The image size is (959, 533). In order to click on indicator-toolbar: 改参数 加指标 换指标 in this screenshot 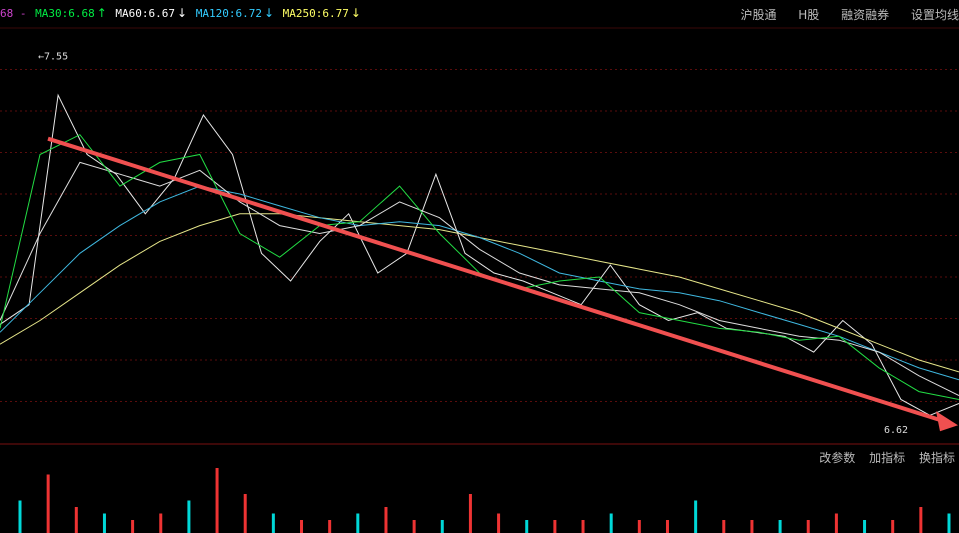, I will do `click(882, 457)`.